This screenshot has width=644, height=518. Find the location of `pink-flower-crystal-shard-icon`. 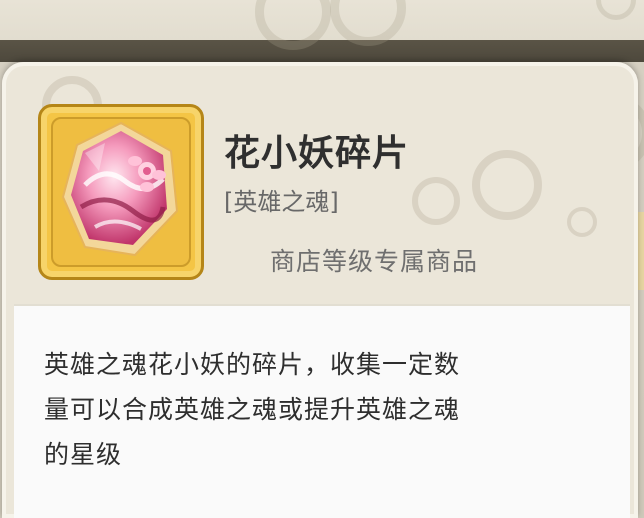

pink-flower-crystal-shard-icon is located at coordinates (120, 189).